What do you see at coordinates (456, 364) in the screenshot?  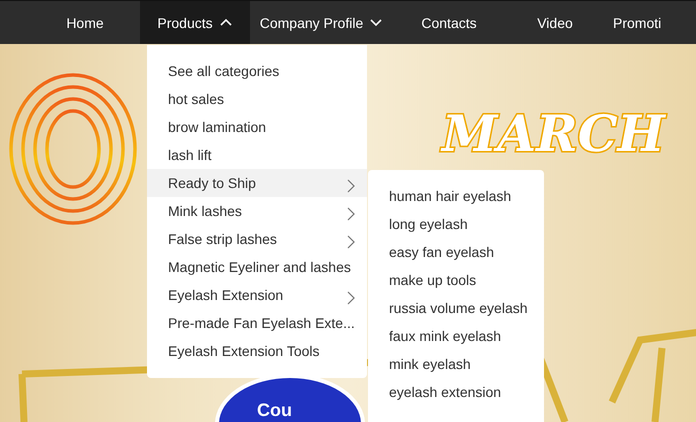 I see `menu-item: mink eyelash` at bounding box center [456, 364].